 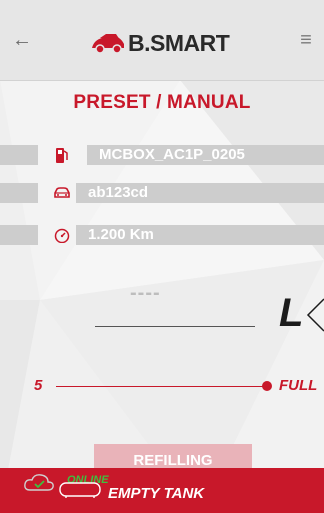 I want to click on slider-min-label: 5, so click(x=38, y=385).